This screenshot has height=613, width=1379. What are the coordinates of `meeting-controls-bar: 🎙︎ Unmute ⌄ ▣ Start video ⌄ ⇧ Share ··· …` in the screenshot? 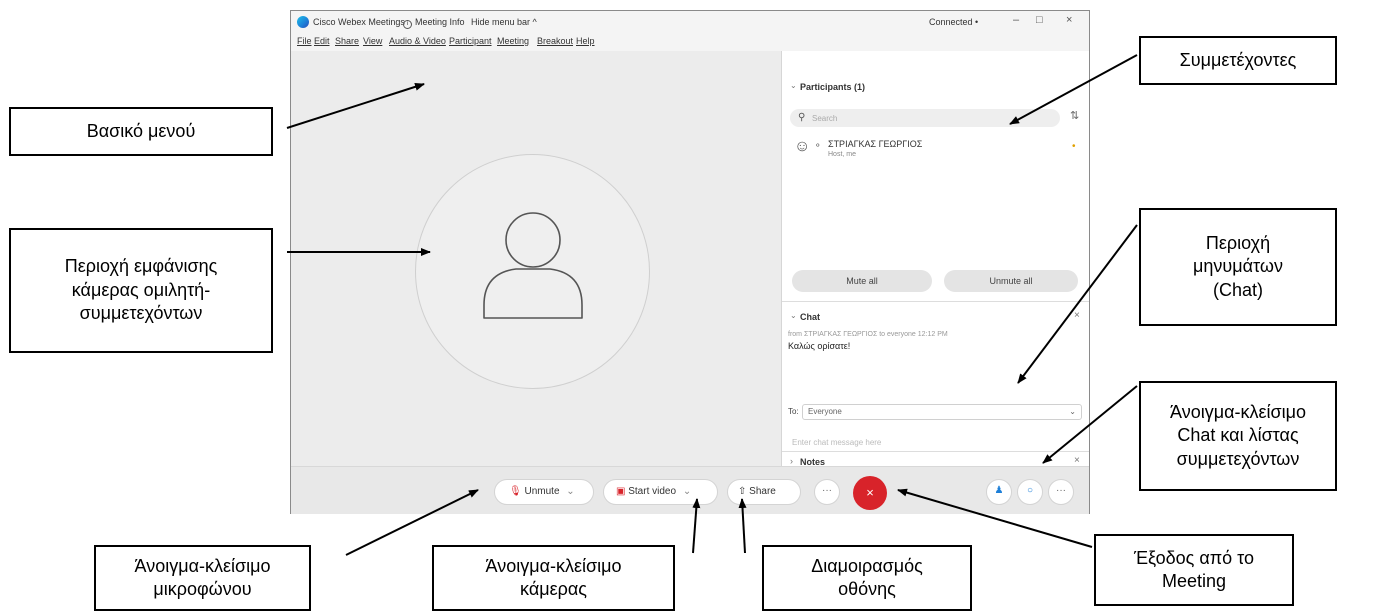 It's located at (690, 490).